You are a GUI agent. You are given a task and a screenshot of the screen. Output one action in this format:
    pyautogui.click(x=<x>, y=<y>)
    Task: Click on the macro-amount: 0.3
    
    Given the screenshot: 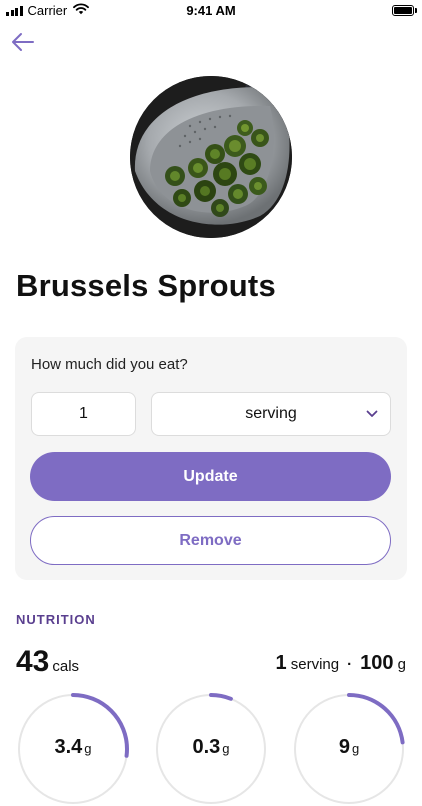 What is the action you would take?
    pyautogui.click(x=206, y=747)
    